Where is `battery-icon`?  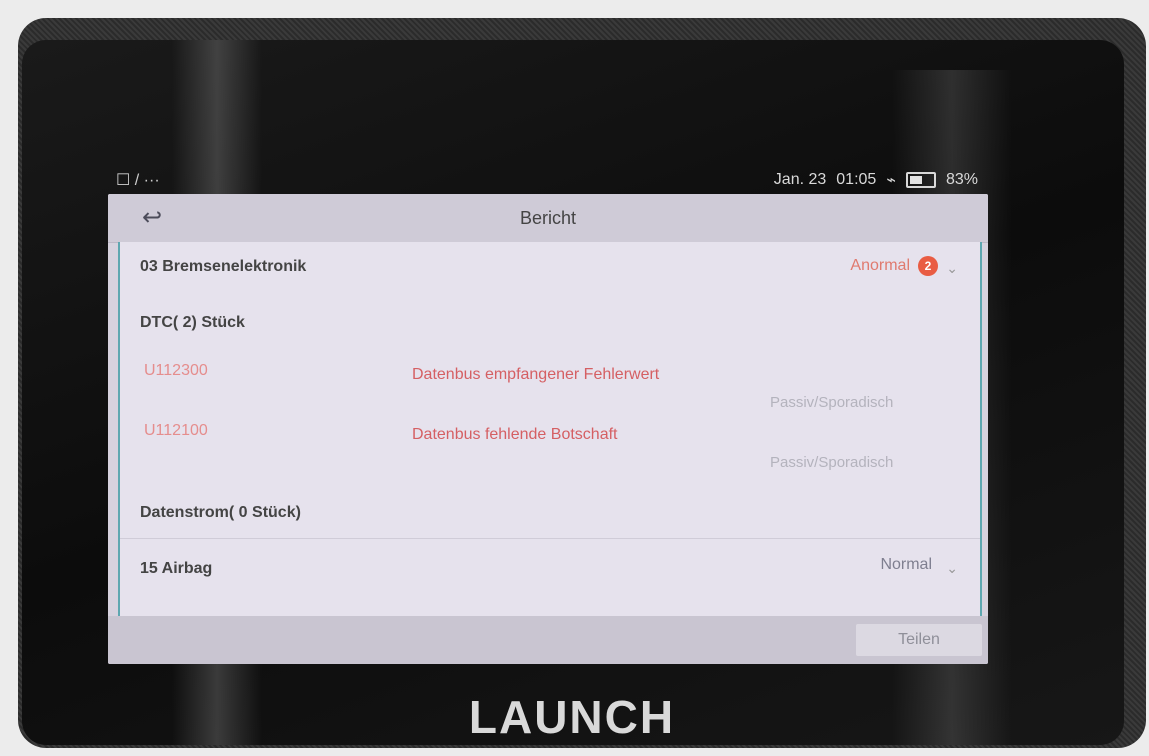
battery-icon is located at coordinates (920, 180).